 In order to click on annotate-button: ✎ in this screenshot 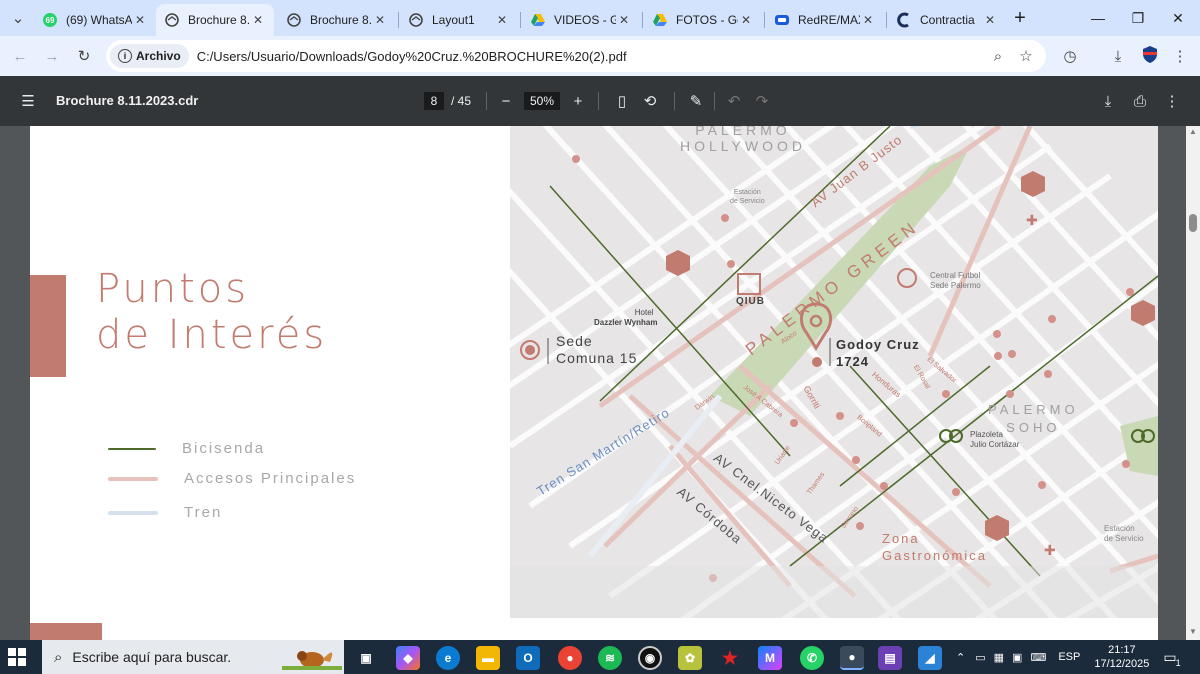, I will do `click(696, 101)`.